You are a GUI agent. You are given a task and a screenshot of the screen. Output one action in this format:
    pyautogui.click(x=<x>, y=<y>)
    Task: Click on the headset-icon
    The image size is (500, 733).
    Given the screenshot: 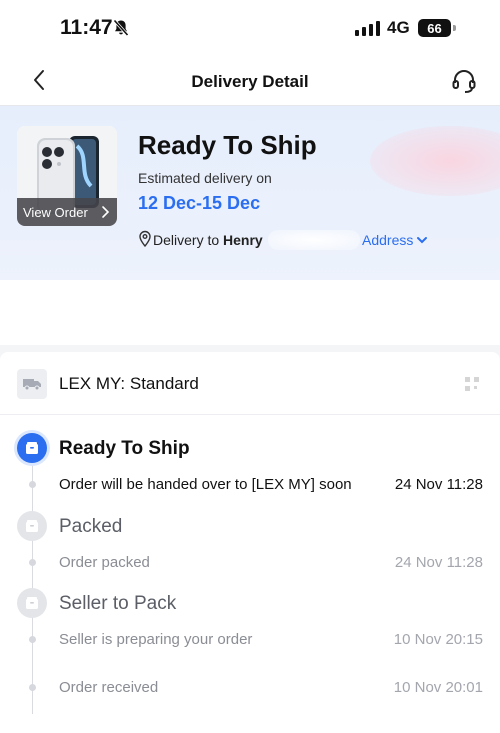 What is the action you would take?
    pyautogui.click(x=464, y=81)
    